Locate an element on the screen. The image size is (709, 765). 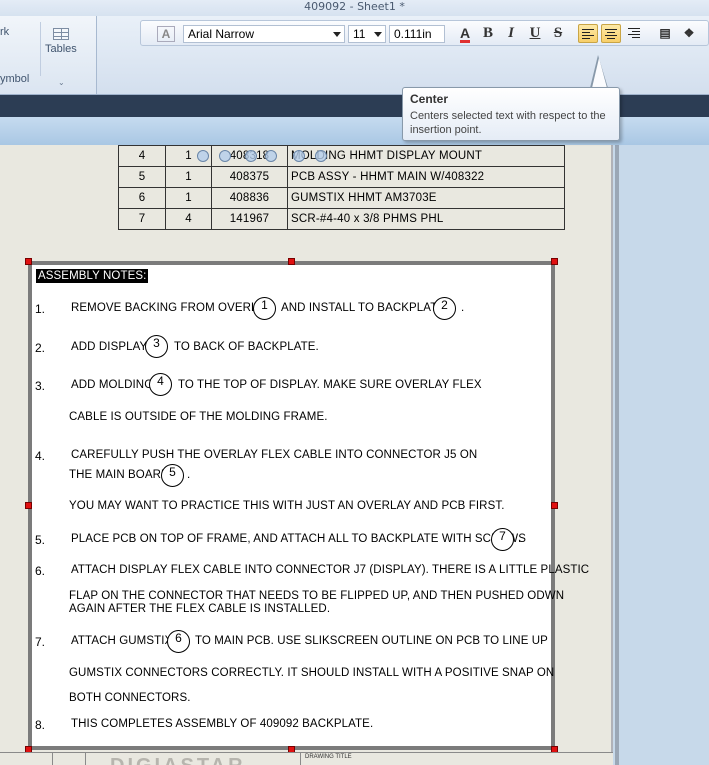
bom-description: SCR-#4-40 x 3/8 PHMS PHL is located at coordinates (426, 219).